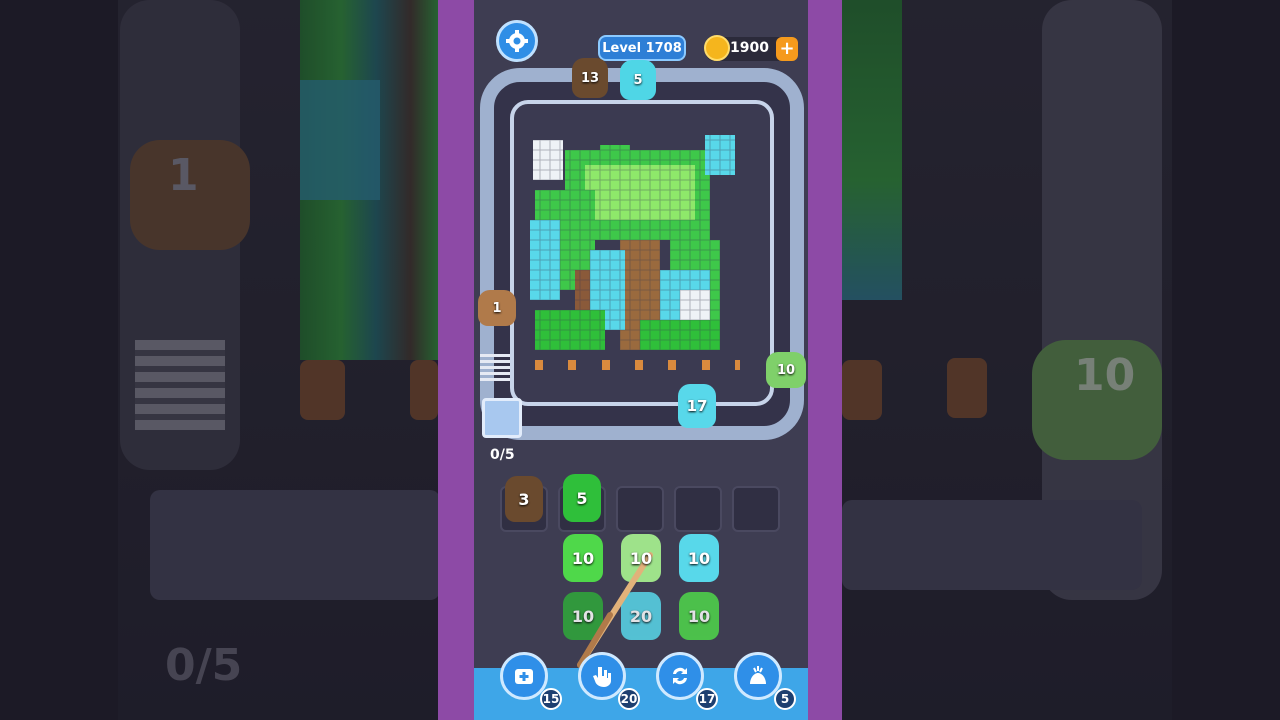  Describe the element at coordinates (758, 675) in the screenshot. I see `magic-pig-icon` at that location.